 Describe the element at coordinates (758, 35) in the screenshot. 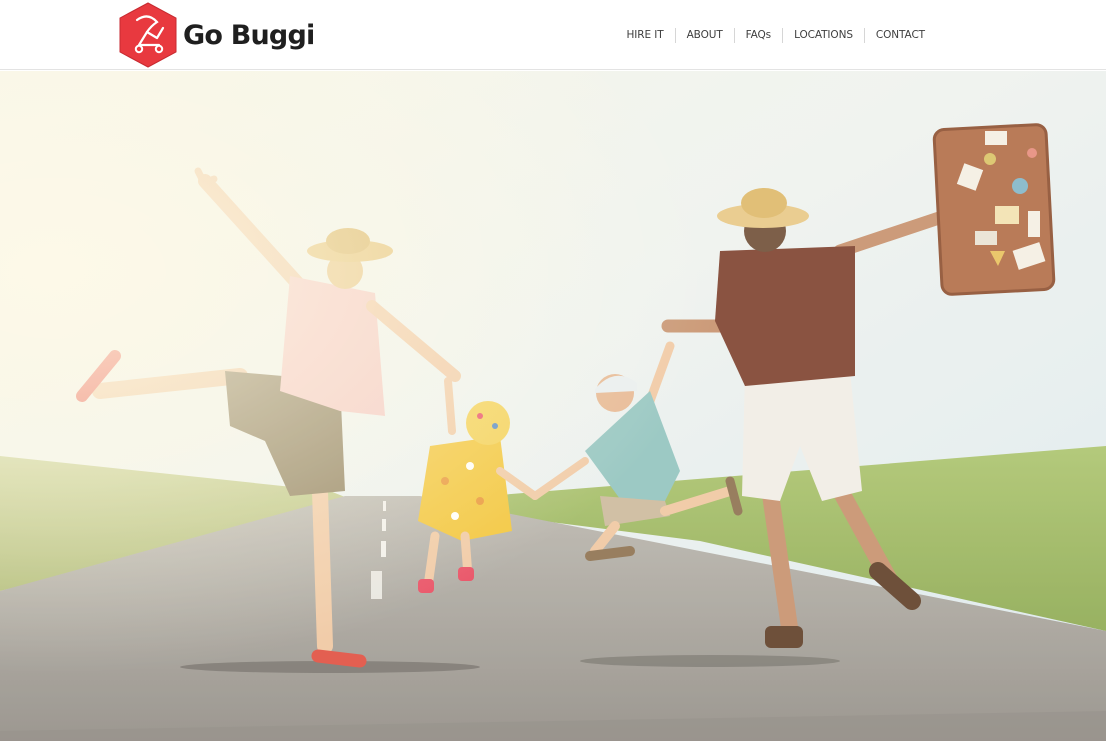

I see `nav-faqs: FAQs` at that location.